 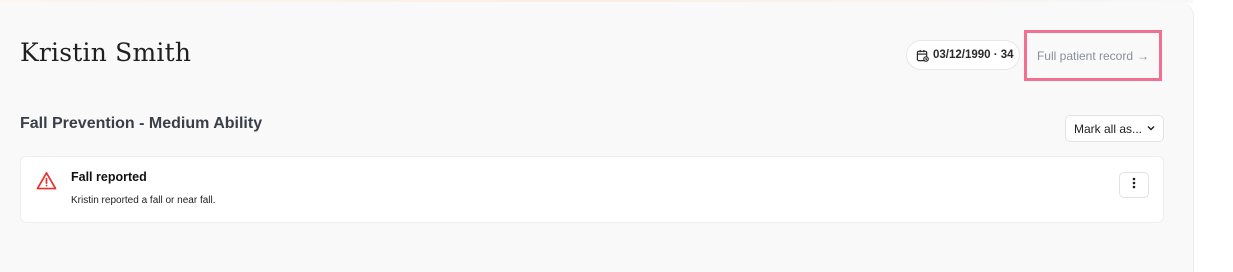 I want to click on arrow-right-icon: →, so click(x=1143, y=55).